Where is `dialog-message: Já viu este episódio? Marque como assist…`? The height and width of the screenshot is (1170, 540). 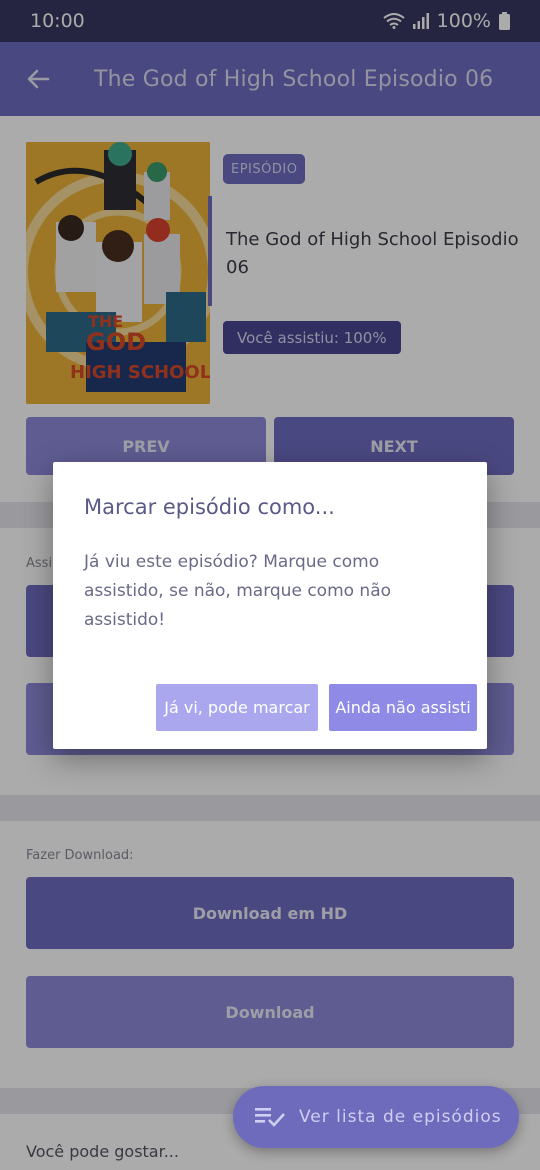
dialog-message: Já viu este episódio? Marque como assist… is located at coordinates (238, 591).